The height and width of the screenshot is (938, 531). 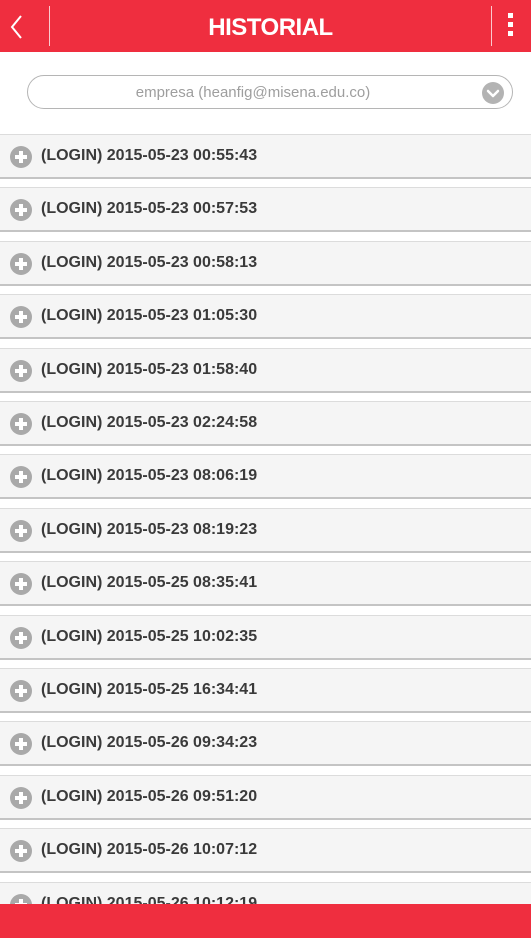 I want to click on history-item-label: (LOGIN) 2015-05-23 08:19:23, so click(x=149, y=529).